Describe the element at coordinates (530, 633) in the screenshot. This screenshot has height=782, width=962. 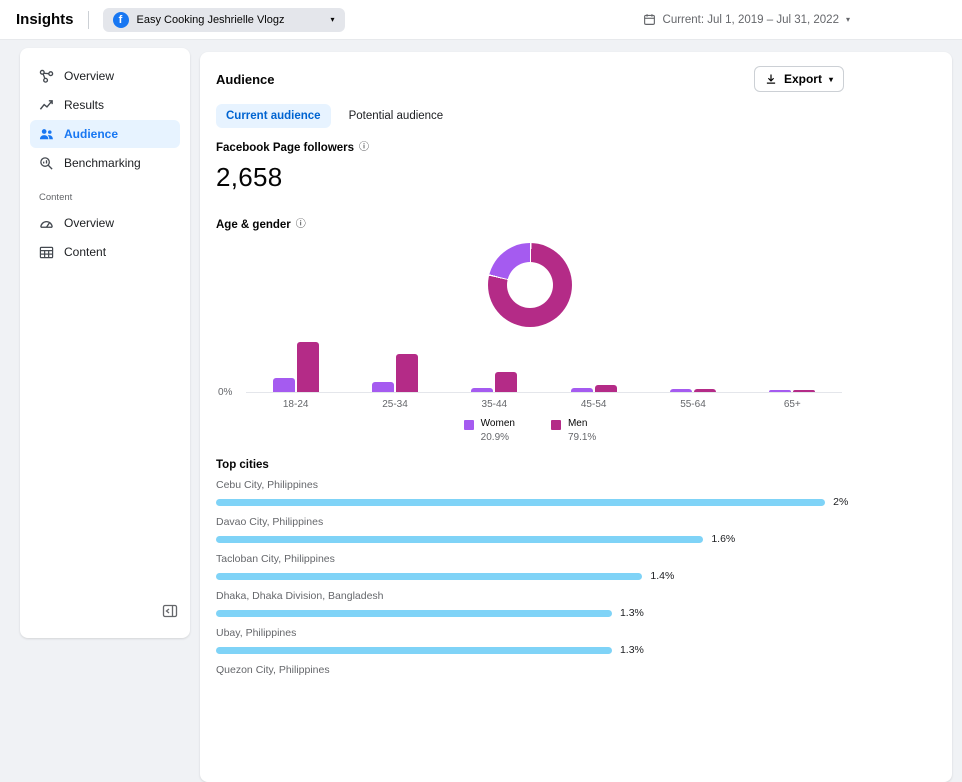
I see `city-name: Ubay, Philippines` at that location.